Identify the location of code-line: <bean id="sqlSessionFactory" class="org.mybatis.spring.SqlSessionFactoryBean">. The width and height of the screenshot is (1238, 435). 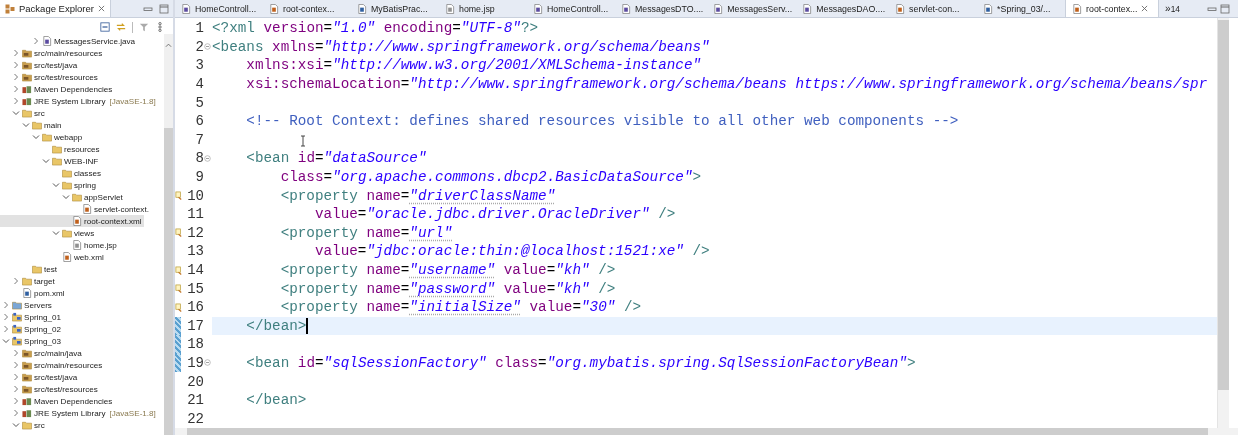
(580, 363).